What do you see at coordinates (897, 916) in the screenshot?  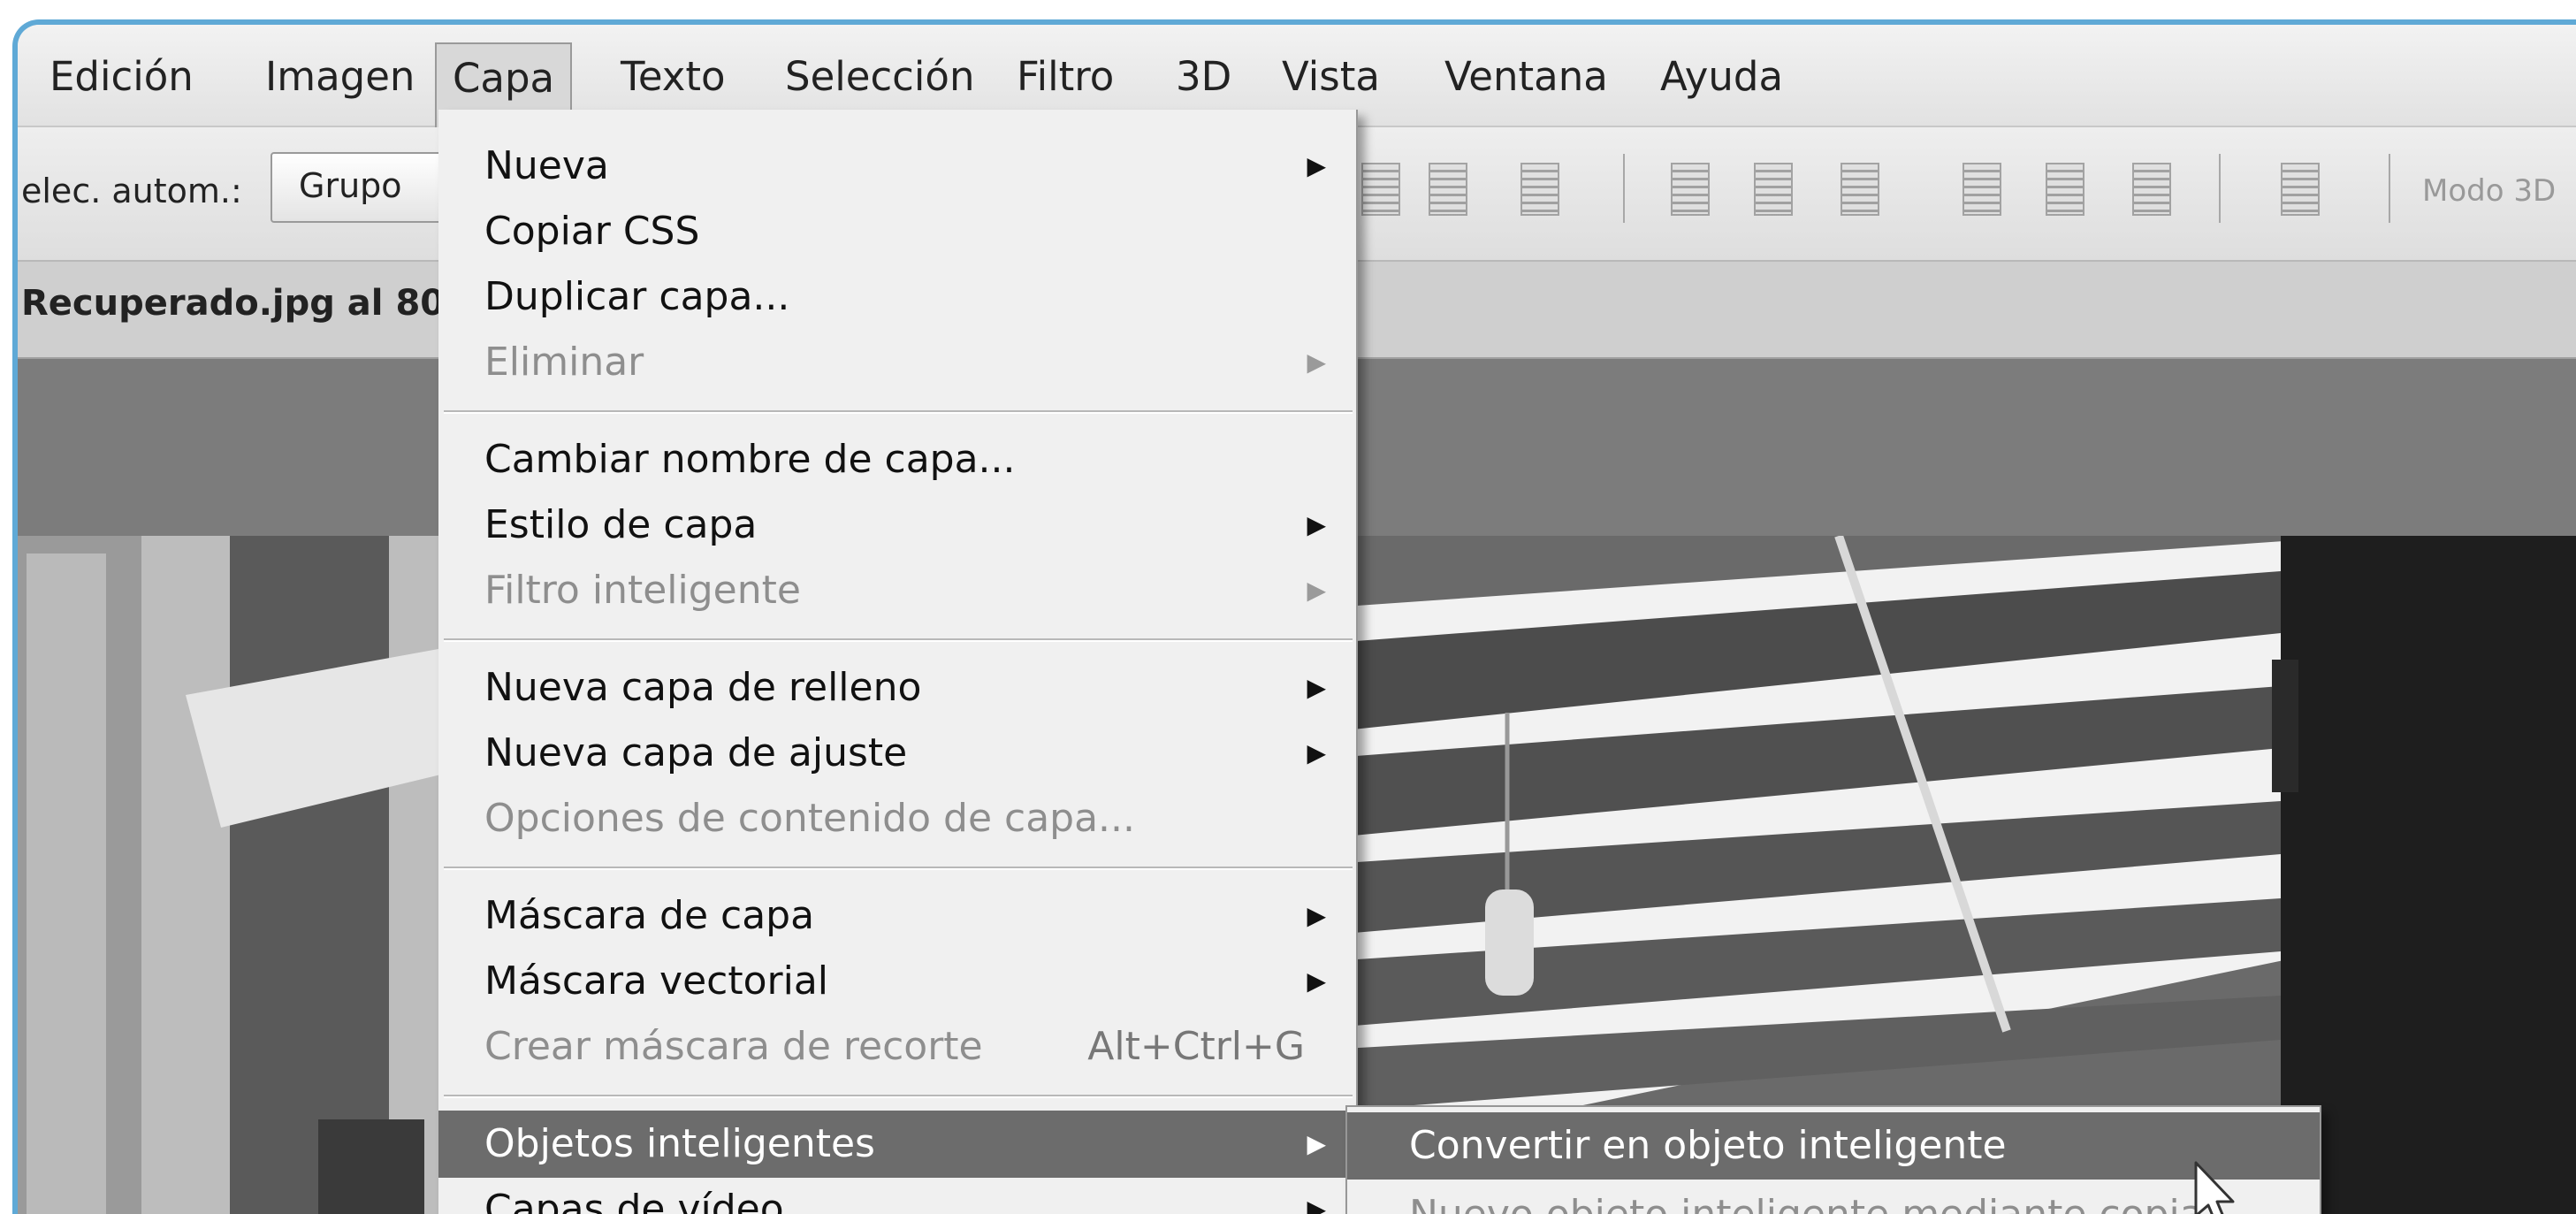 I see `menu-item-mascara-de-capa: Máscara de capa ▶` at bounding box center [897, 916].